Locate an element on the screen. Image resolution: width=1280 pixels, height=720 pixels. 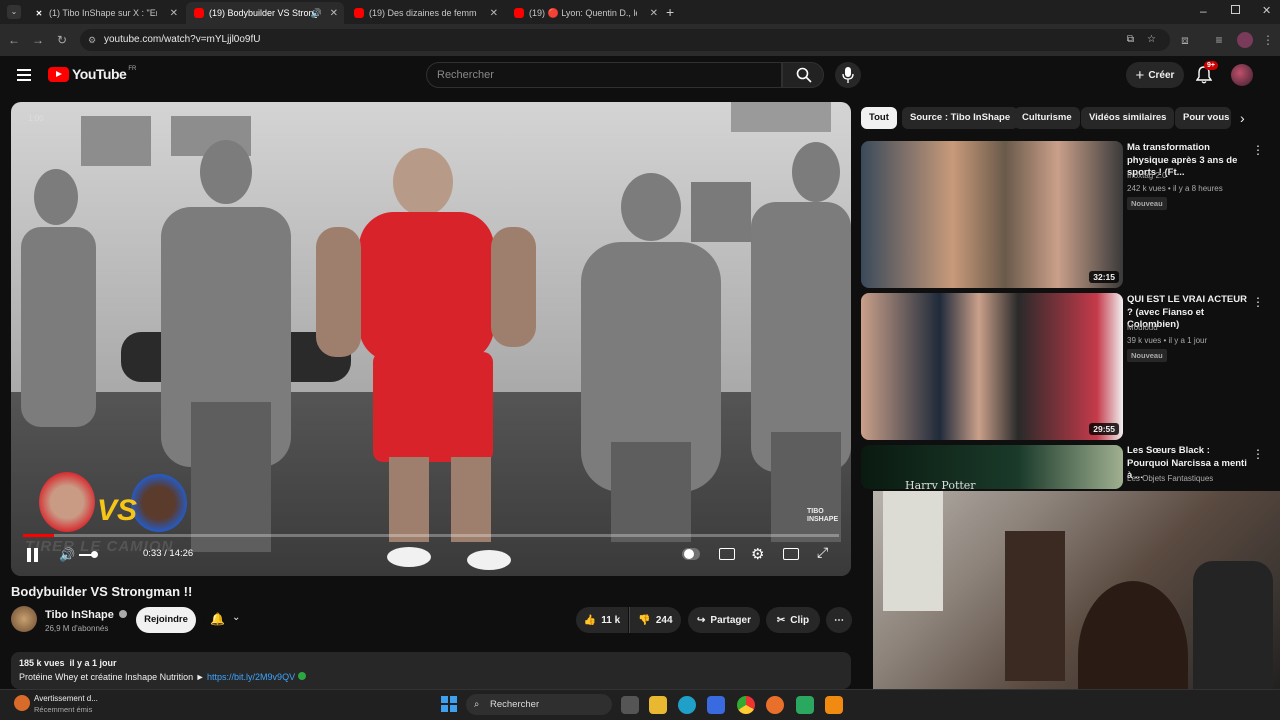
store-icon is located at coordinates (716, 705).